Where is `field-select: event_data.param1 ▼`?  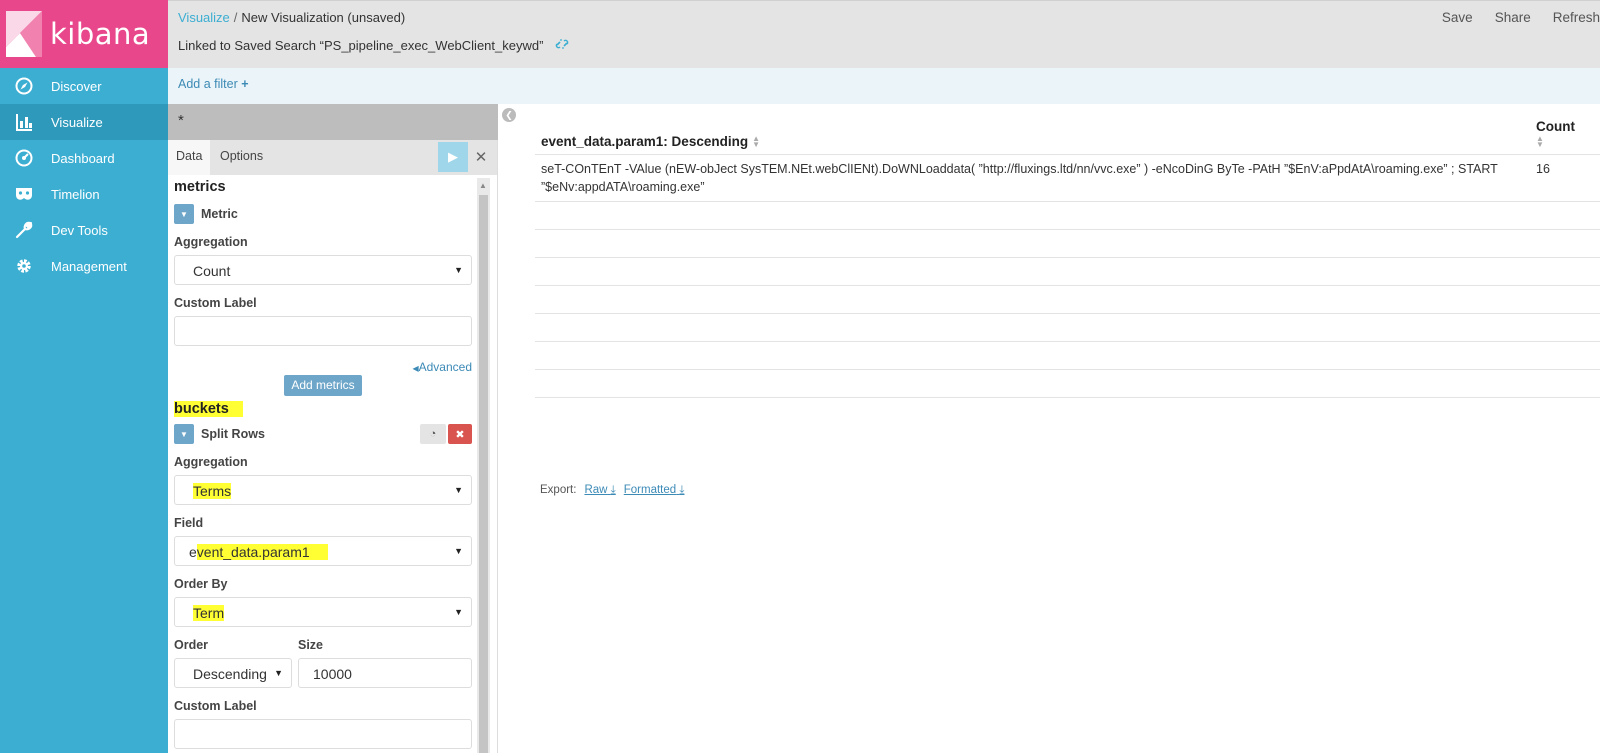
field-select: event_data.param1 ▼ is located at coordinates (323, 551).